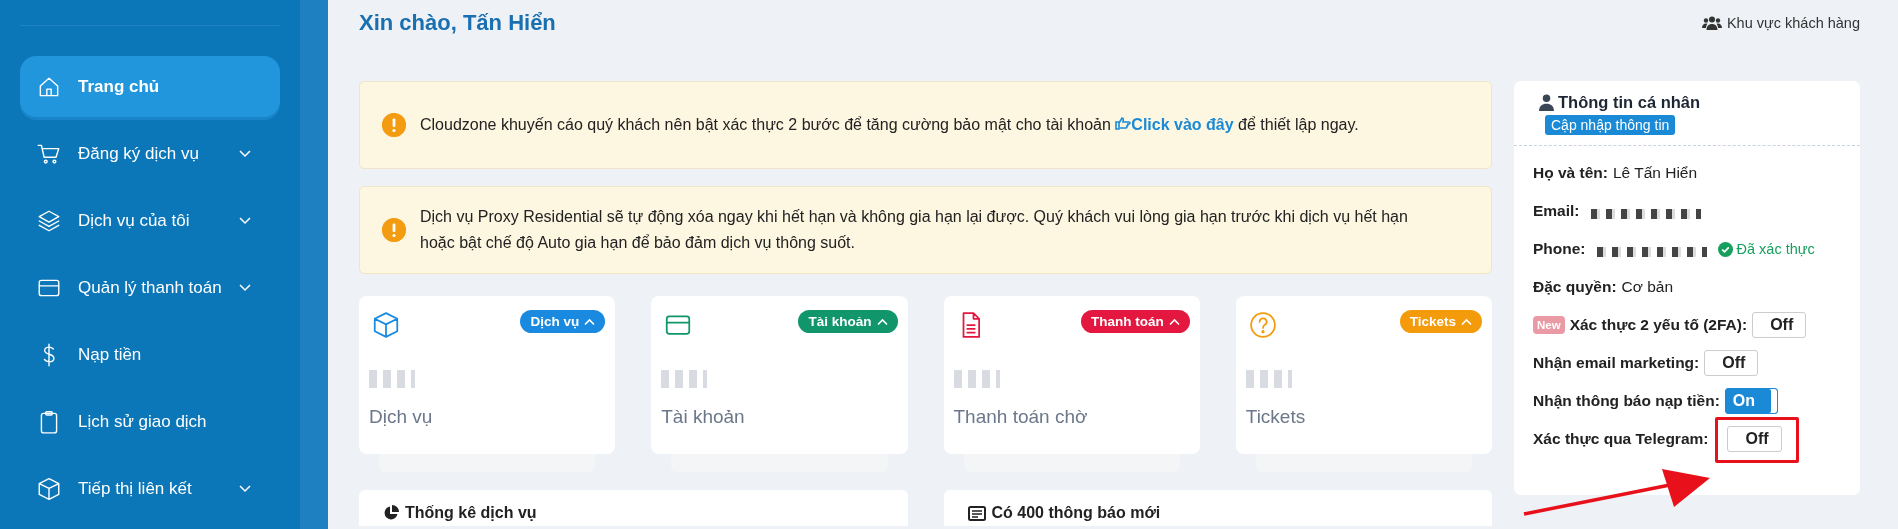 The image size is (1898, 529). Describe the element at coordinates (1556, 211) in the screenshot. I see `field-label: Email:` at that location.